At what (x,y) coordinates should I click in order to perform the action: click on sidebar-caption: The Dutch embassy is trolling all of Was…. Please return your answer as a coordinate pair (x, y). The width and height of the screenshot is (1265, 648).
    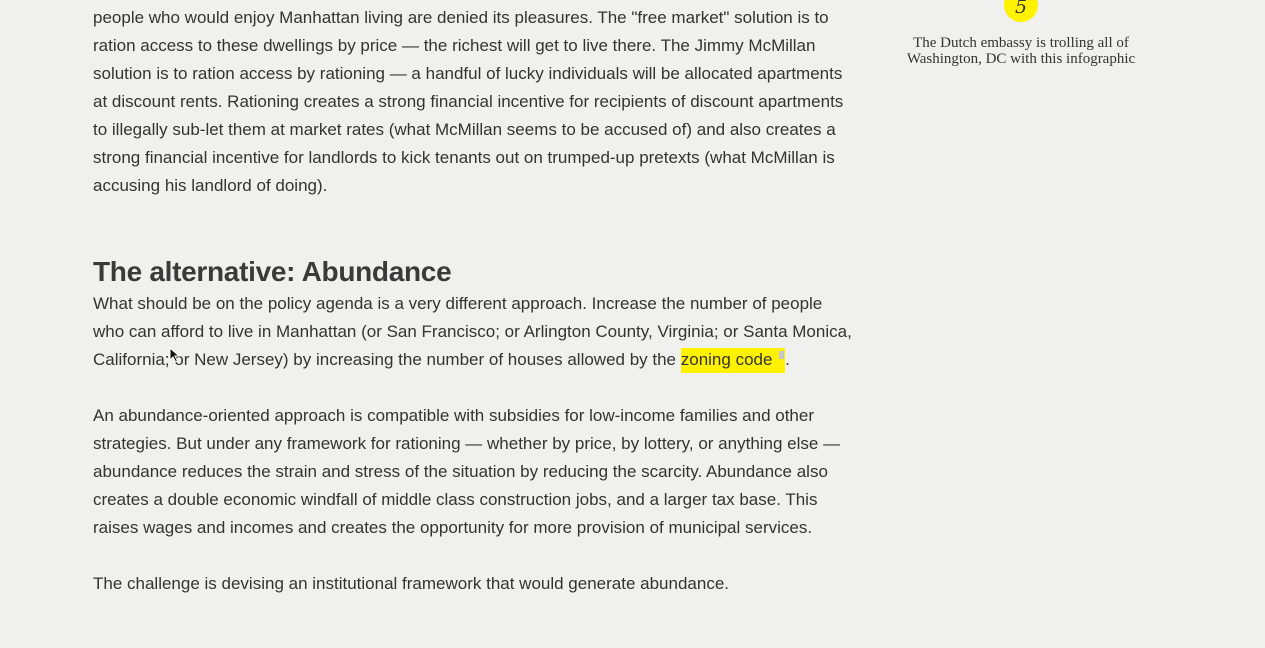
    Looking at the image, I should click on (1021, 51).